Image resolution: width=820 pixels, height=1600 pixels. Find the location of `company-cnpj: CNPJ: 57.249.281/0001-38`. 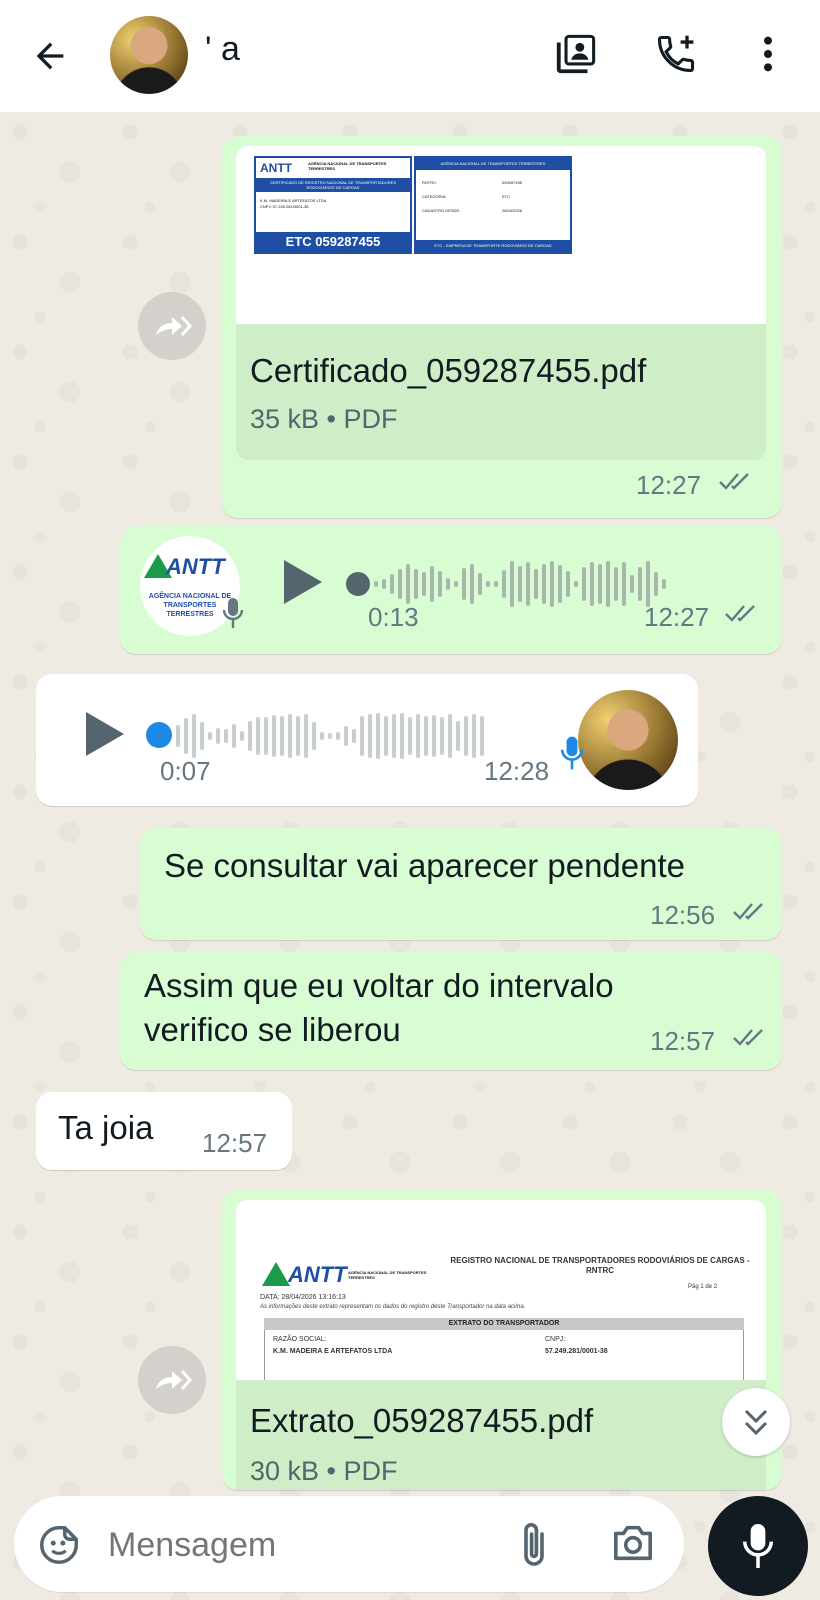

company-cnpj: CNPJ: 57.249.281/0001-38 is located at coordinates (284, 206).